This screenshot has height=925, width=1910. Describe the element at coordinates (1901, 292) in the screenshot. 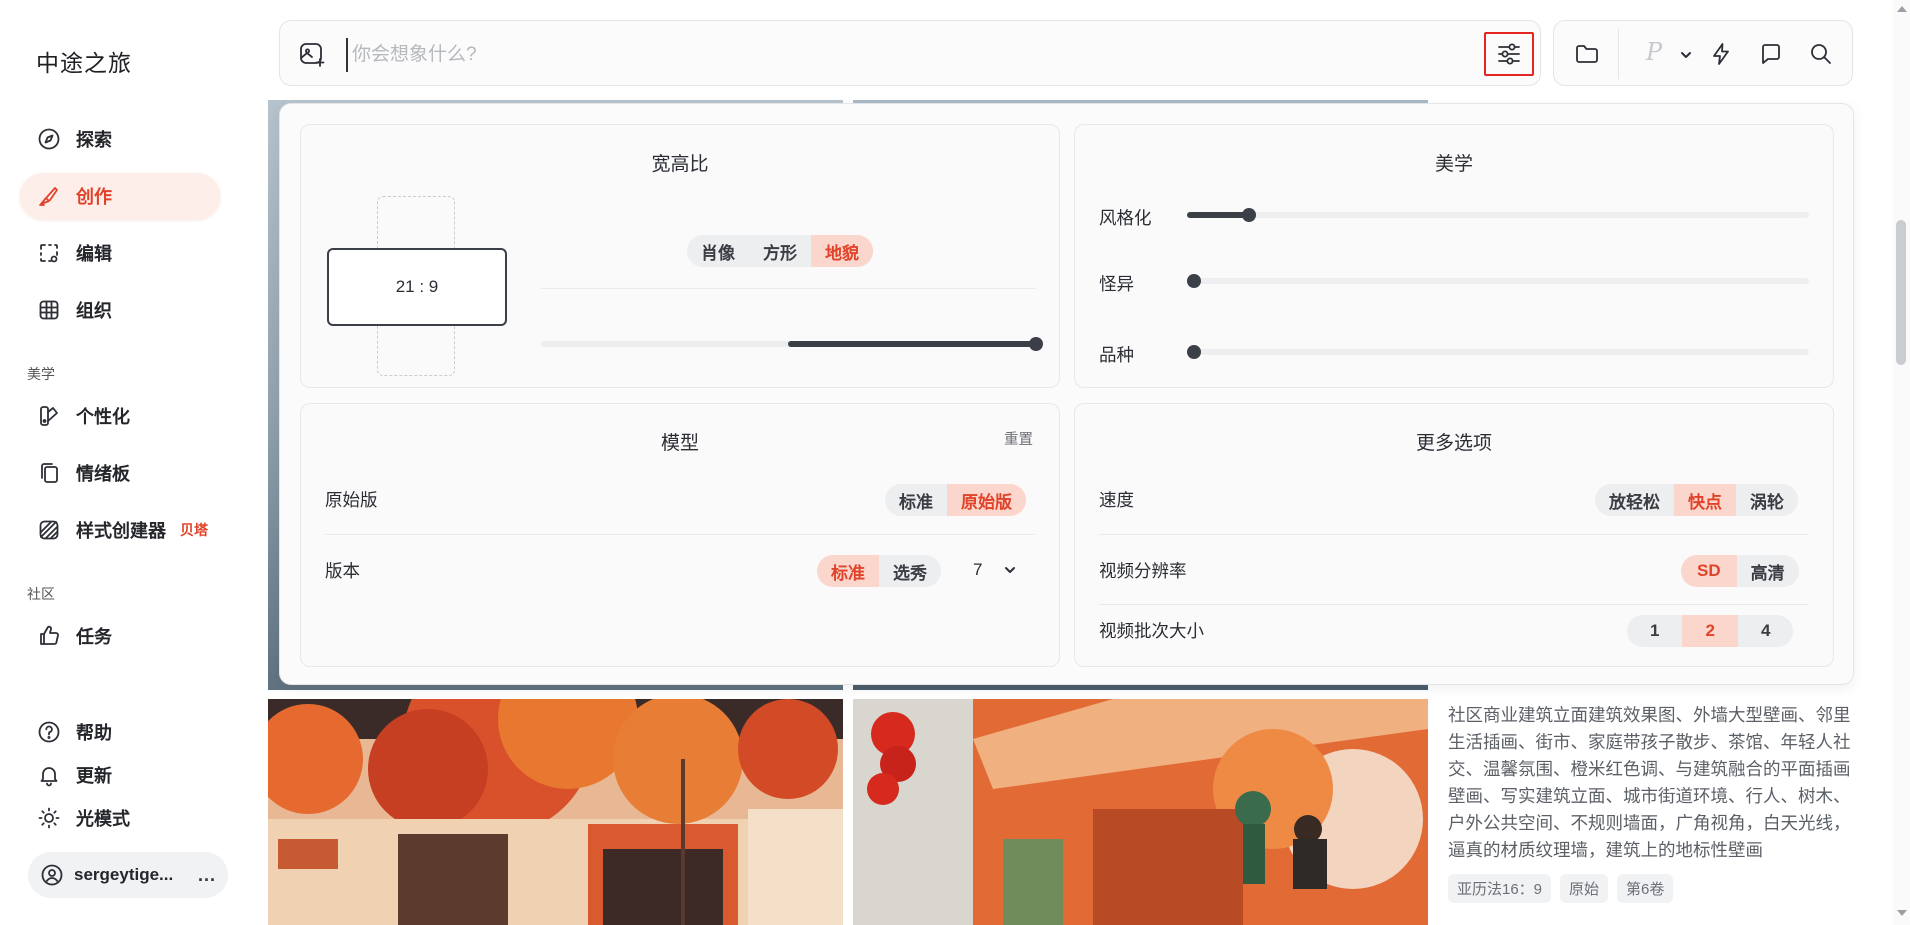

I see `scrollbar-thumb` at that location.